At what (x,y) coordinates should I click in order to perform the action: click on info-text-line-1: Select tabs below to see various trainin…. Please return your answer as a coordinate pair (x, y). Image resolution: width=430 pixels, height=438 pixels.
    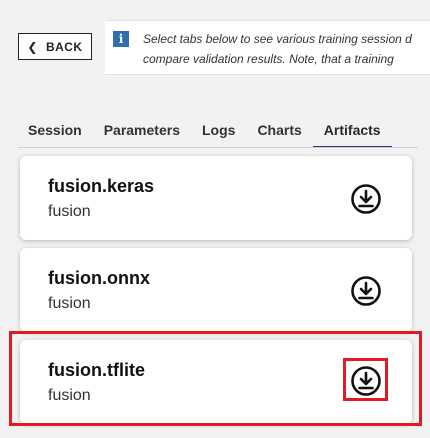
    Looking at the image, I should click on (277, 39).